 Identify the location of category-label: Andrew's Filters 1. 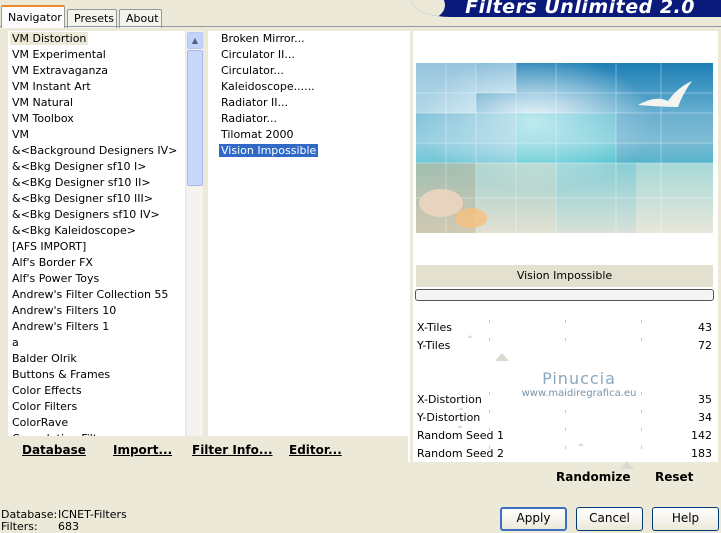
(61, 326).